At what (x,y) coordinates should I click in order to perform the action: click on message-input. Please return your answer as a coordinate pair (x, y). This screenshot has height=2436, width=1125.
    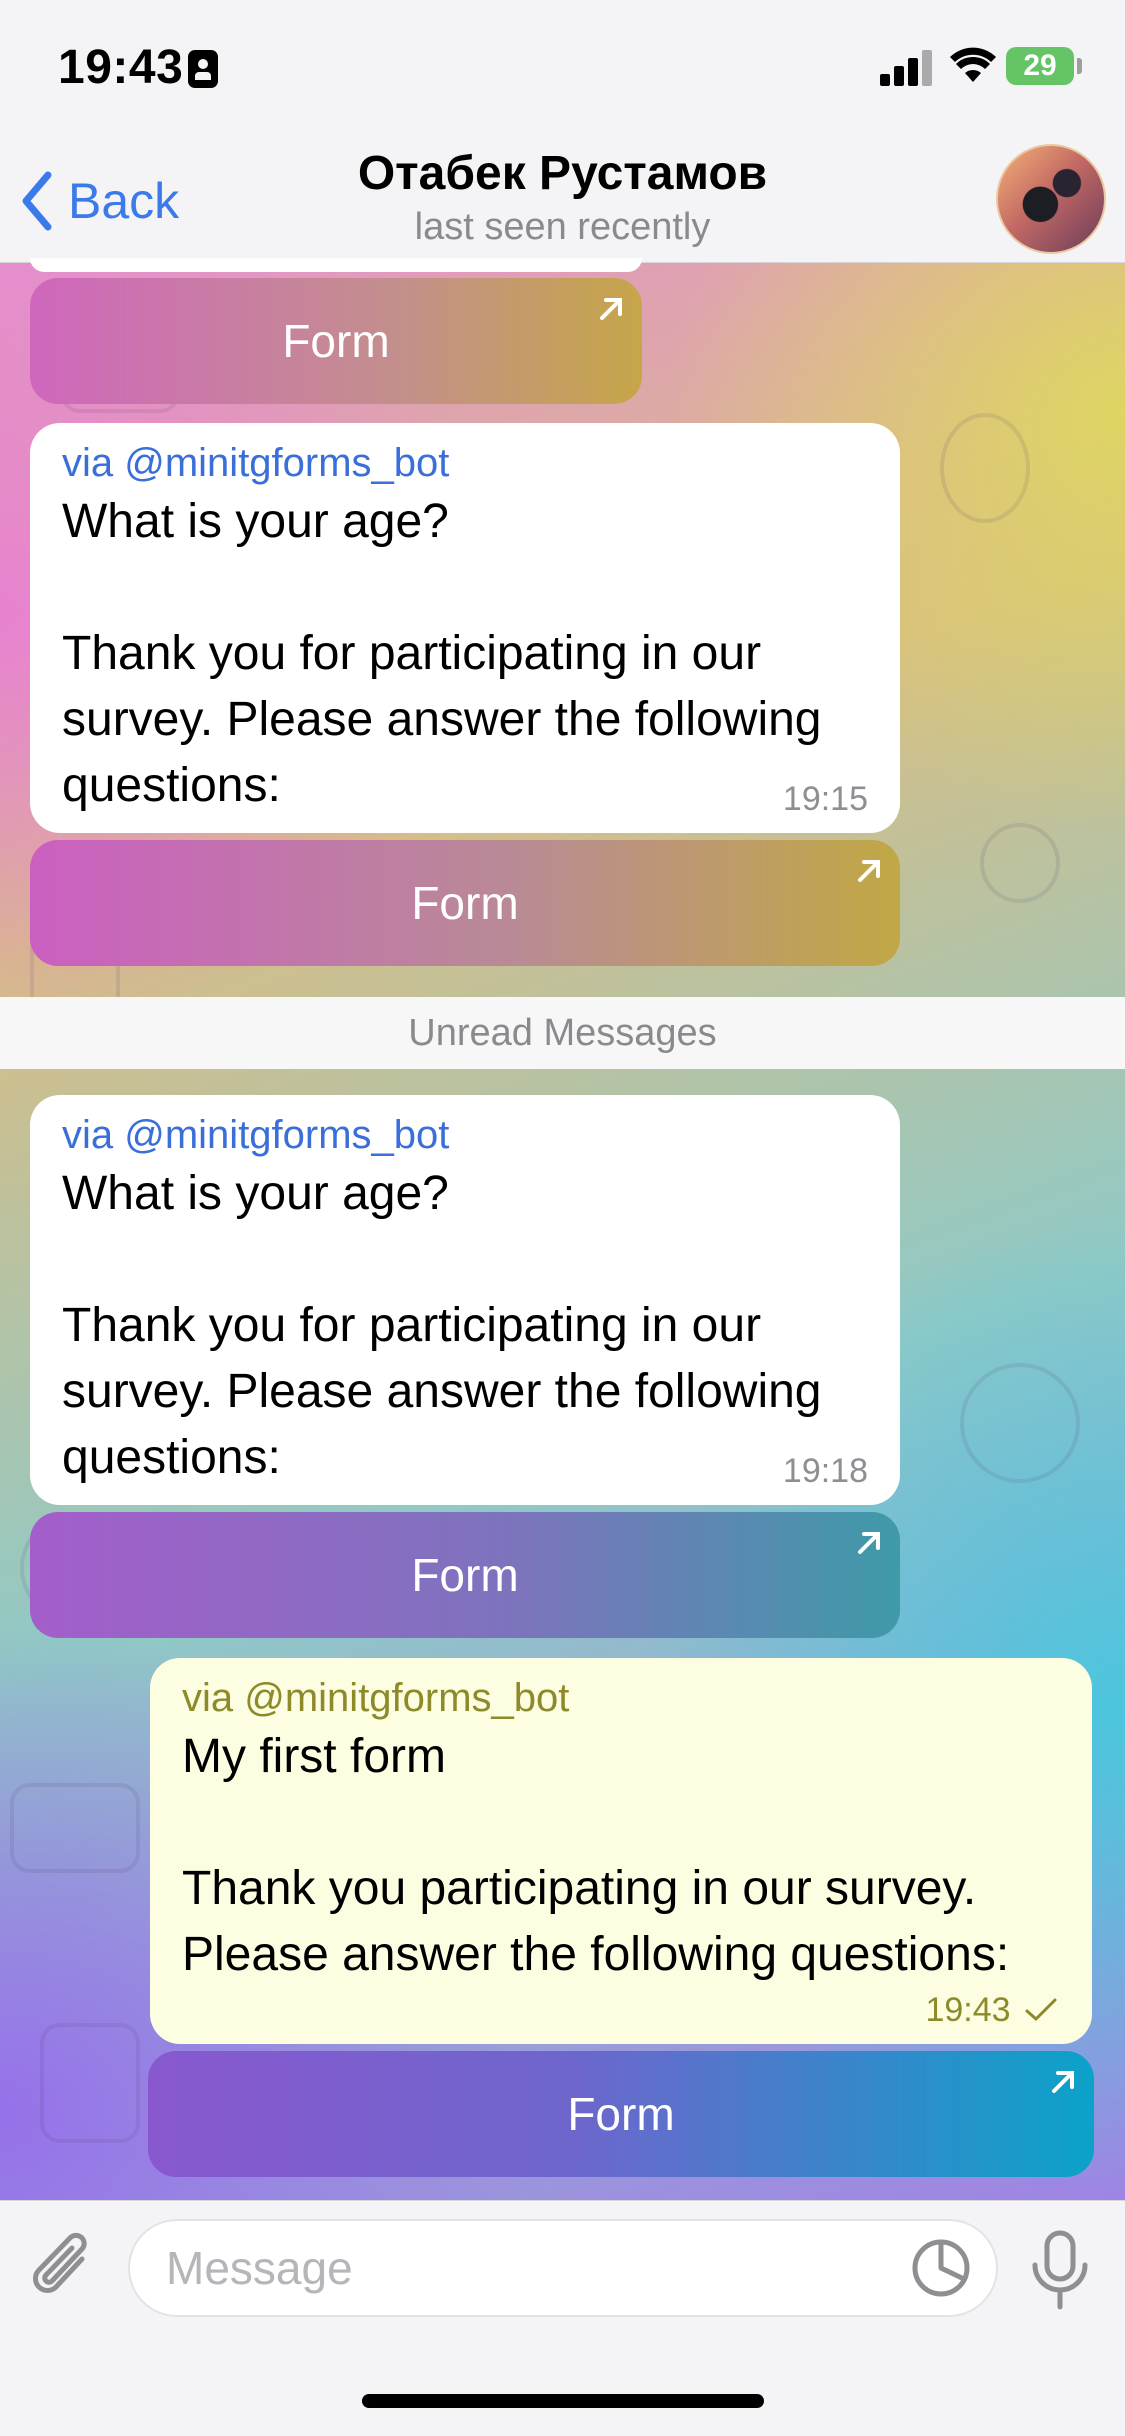
    Looking at the image, I should click on (526, 2268).